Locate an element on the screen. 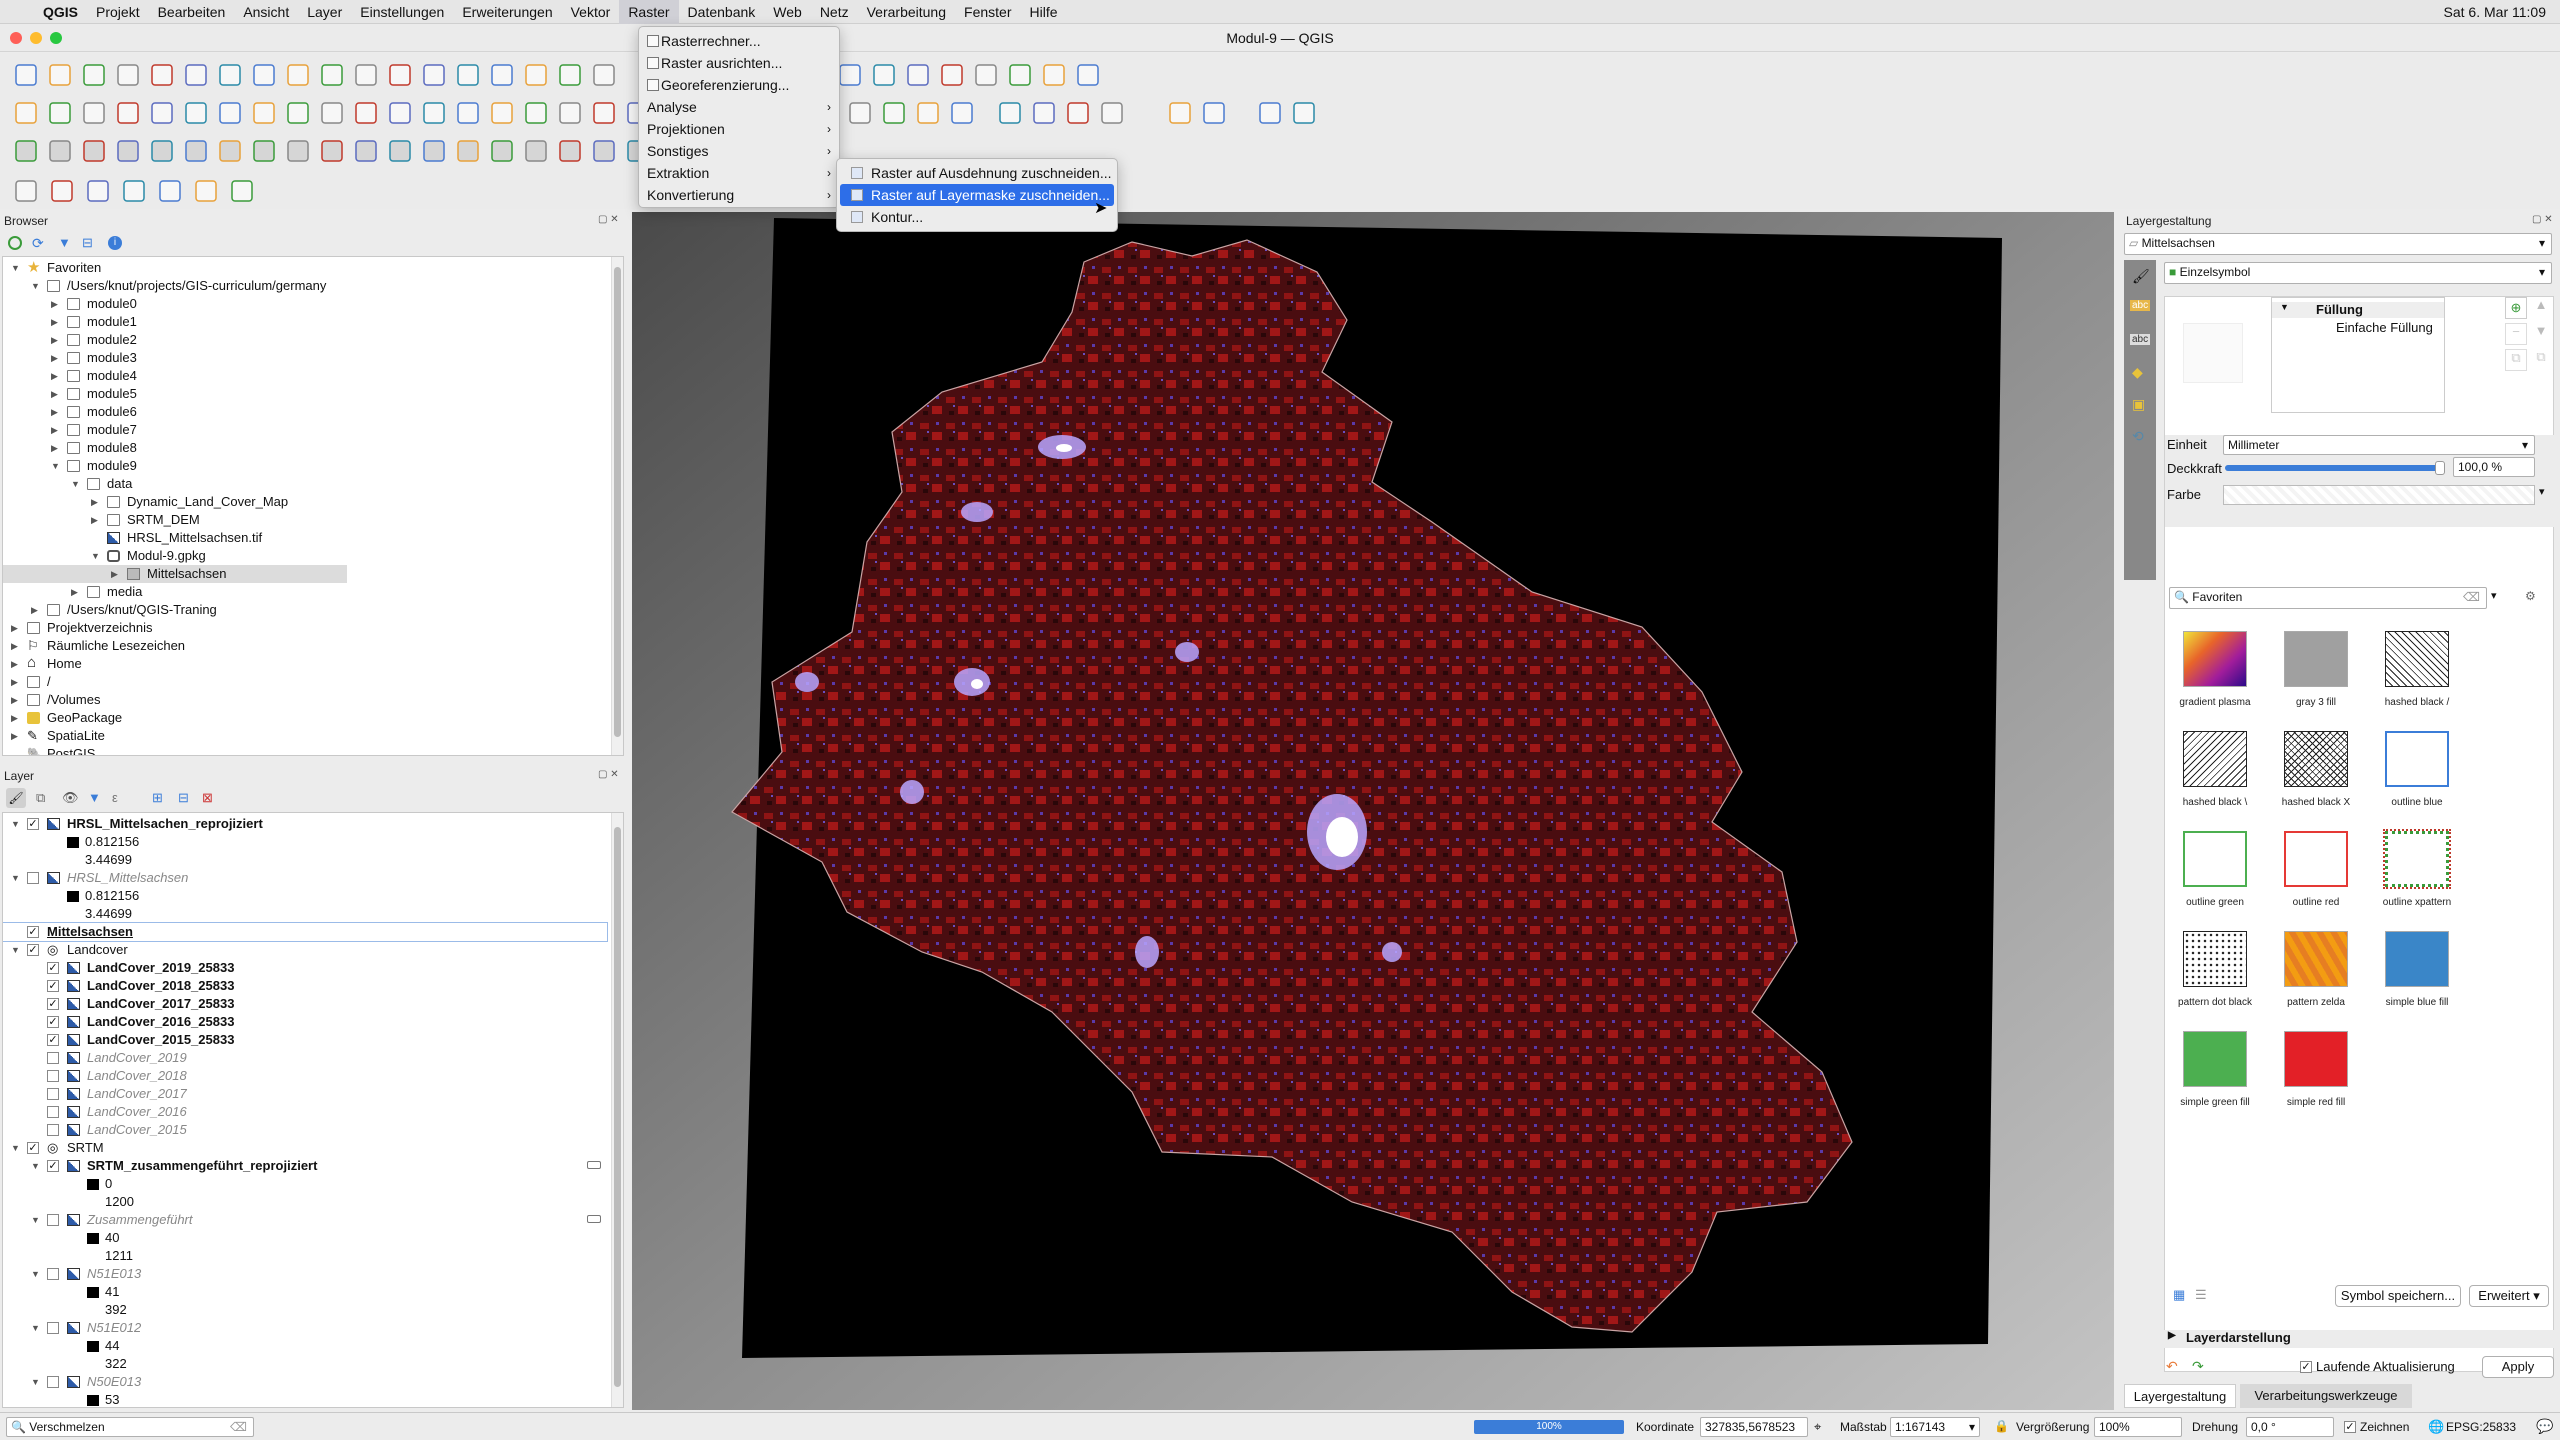  layer-row: ▼ ✓ SRTM_zusammengeführt_reprojiziert is located at coordinates (306, 1166).